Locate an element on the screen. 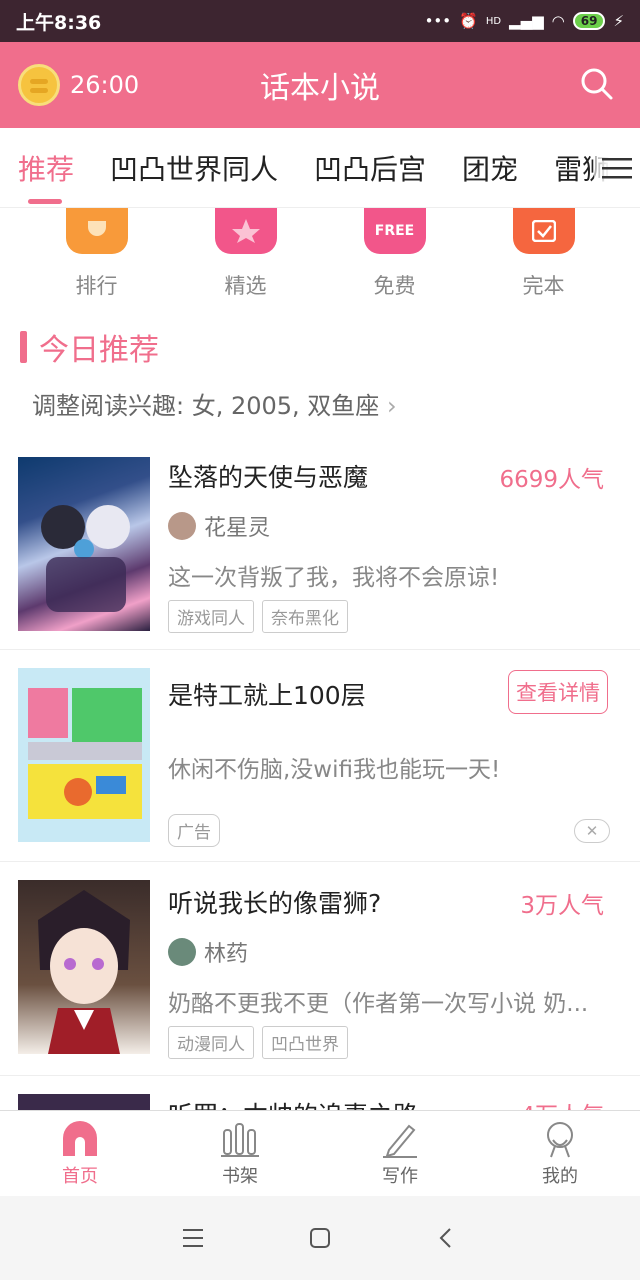  profile-icon is located at coordinates (560, 1139).